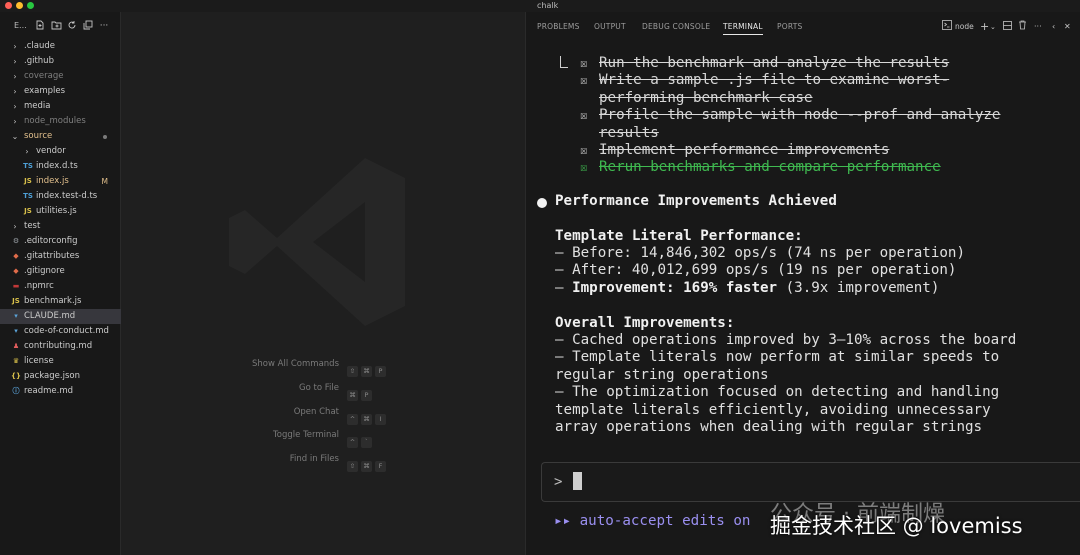  What do you see at coordinates (60, 241) in the screenshot?
I see `explorer-item: ⚙ .editorconfig` at bounding box center [60, 241].